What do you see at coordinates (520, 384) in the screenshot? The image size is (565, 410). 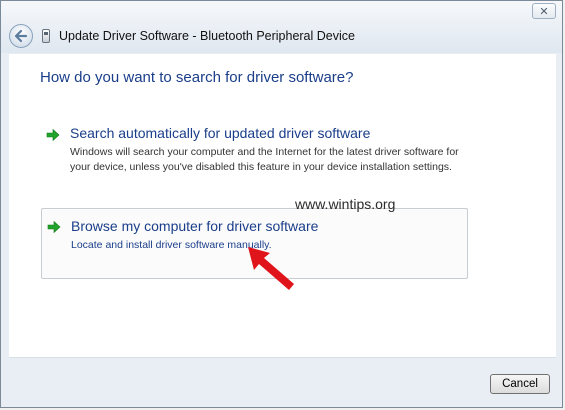 I see `cancel-button: Cancel` at bounding box center [520, 384].